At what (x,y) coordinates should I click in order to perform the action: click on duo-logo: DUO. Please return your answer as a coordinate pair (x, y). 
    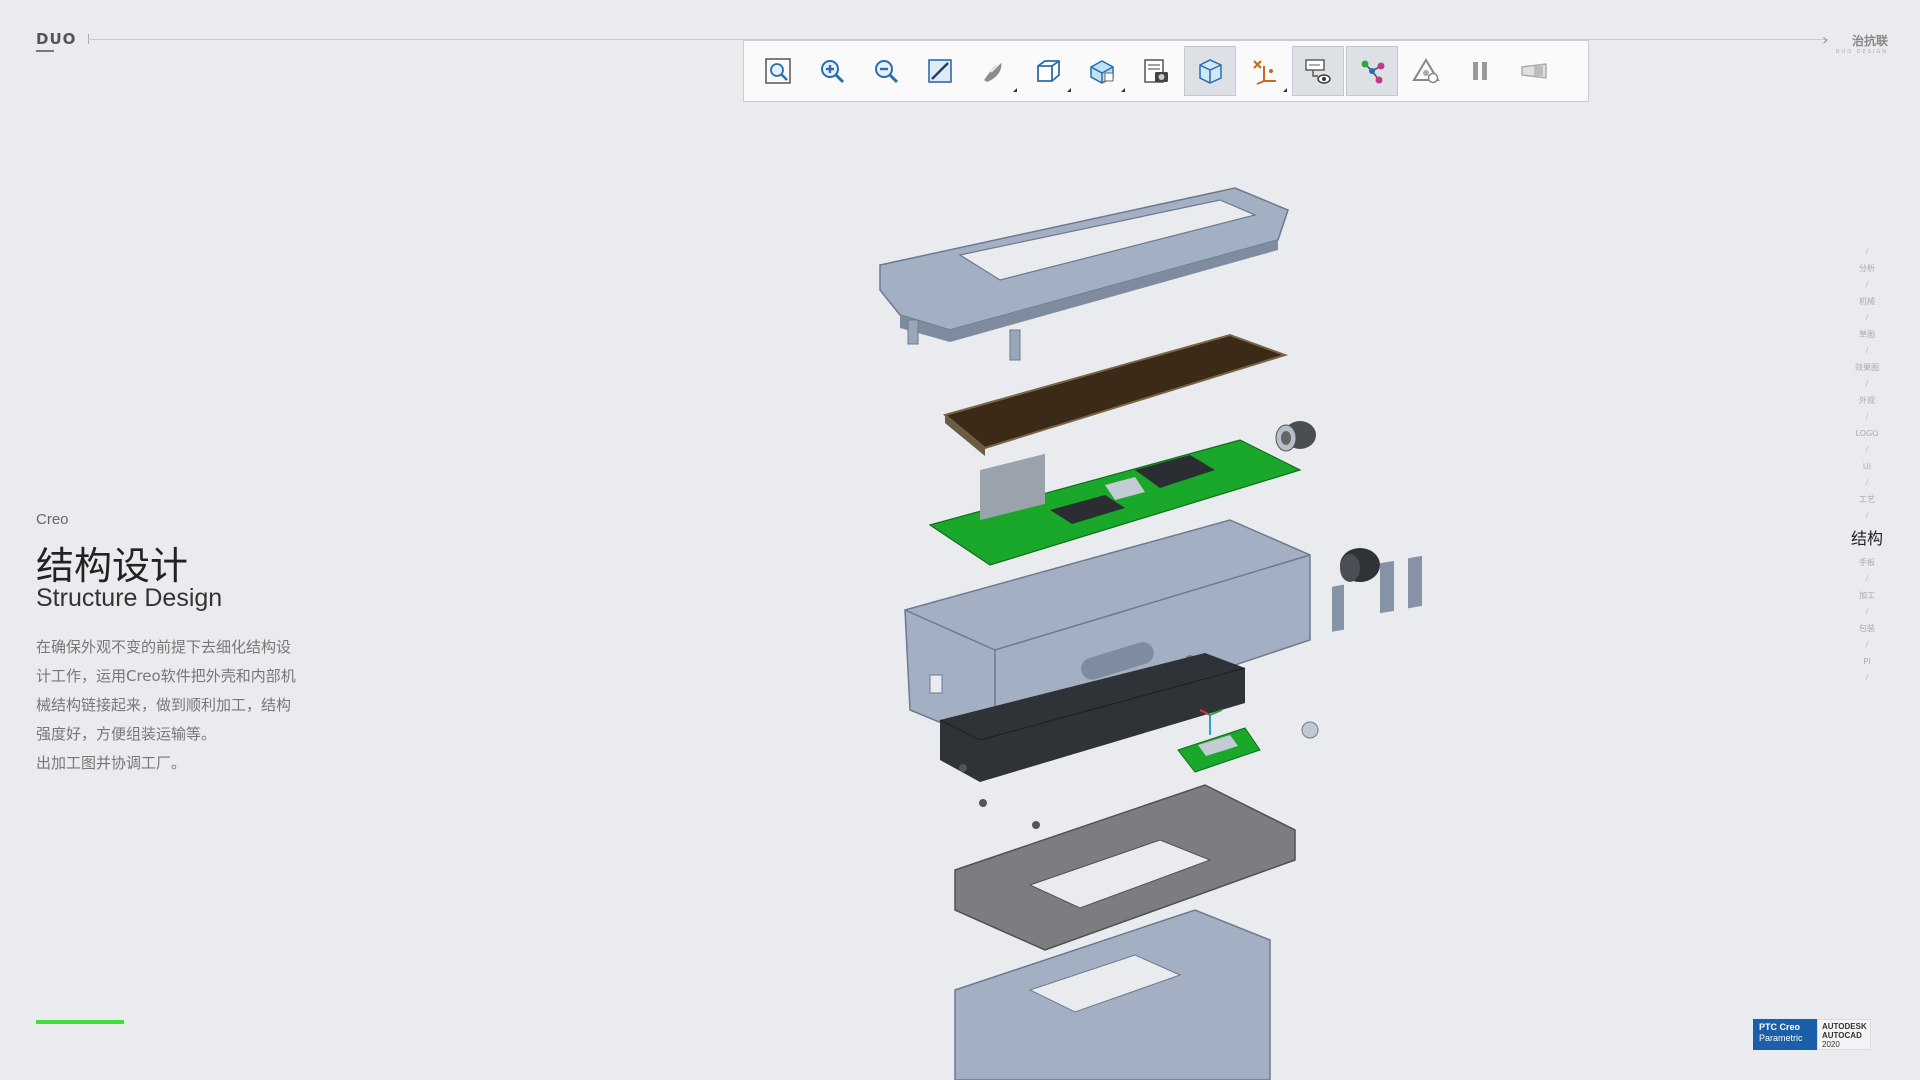
    Looking at the image, I should click on (56, 39).